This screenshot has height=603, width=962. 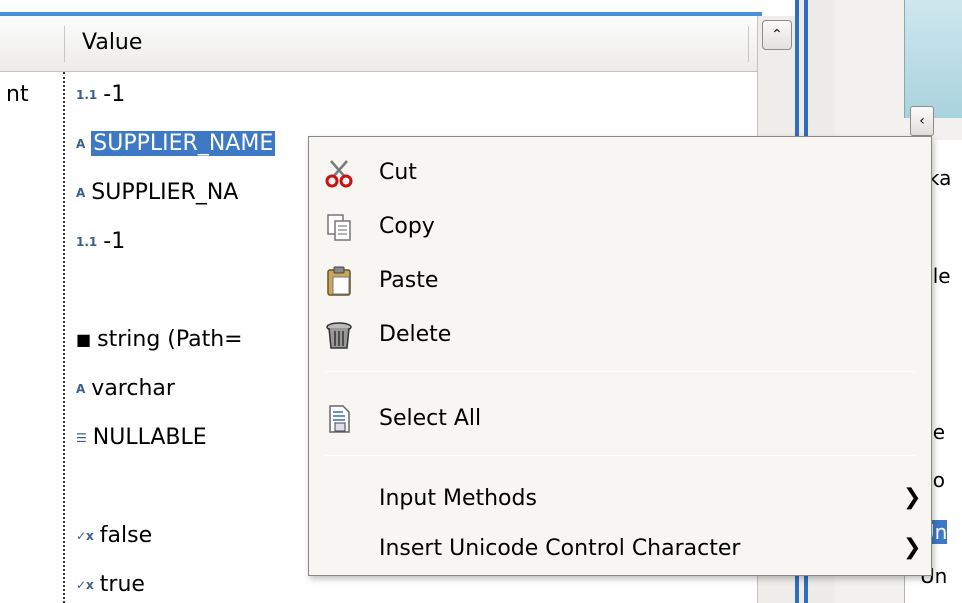 I want to click on scissors-icon, so click(x=339, y=174).